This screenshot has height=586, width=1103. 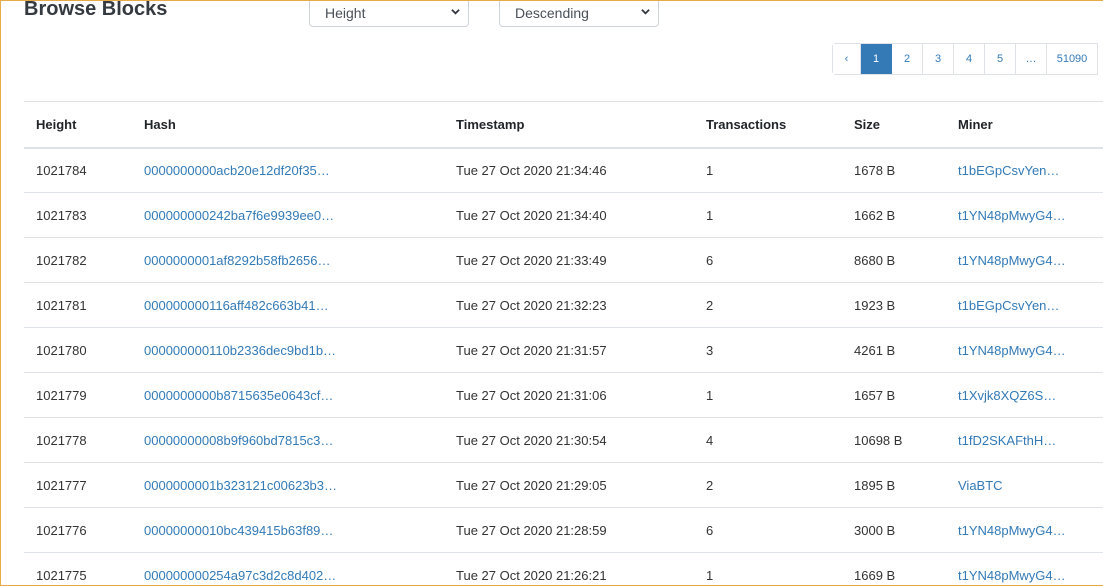 What do you see at coordinates (768, 125) in the screenshot?
I see `column-header-transactions: Transactions` at bounding box center [768, 125].